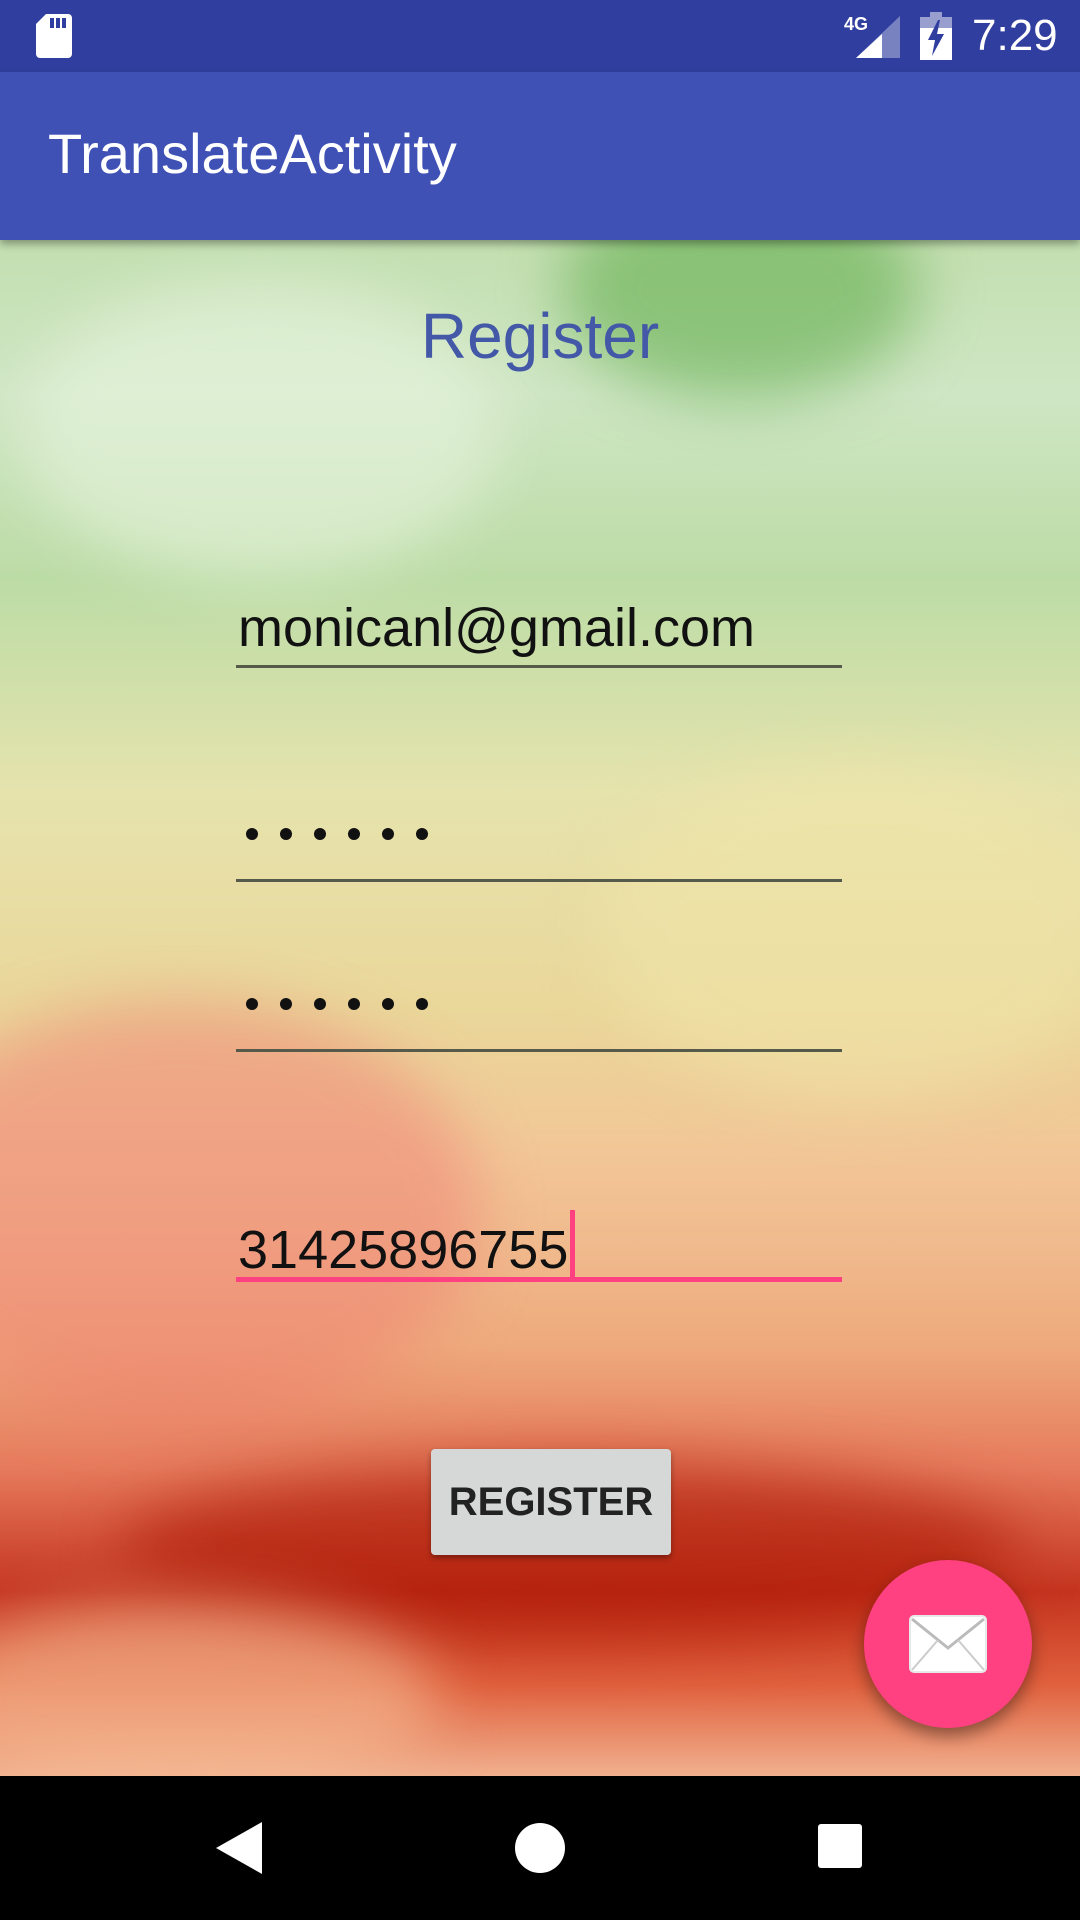  Describe the element at coordinates (539, 844) in the screenshot. I see `password-field` at that location.